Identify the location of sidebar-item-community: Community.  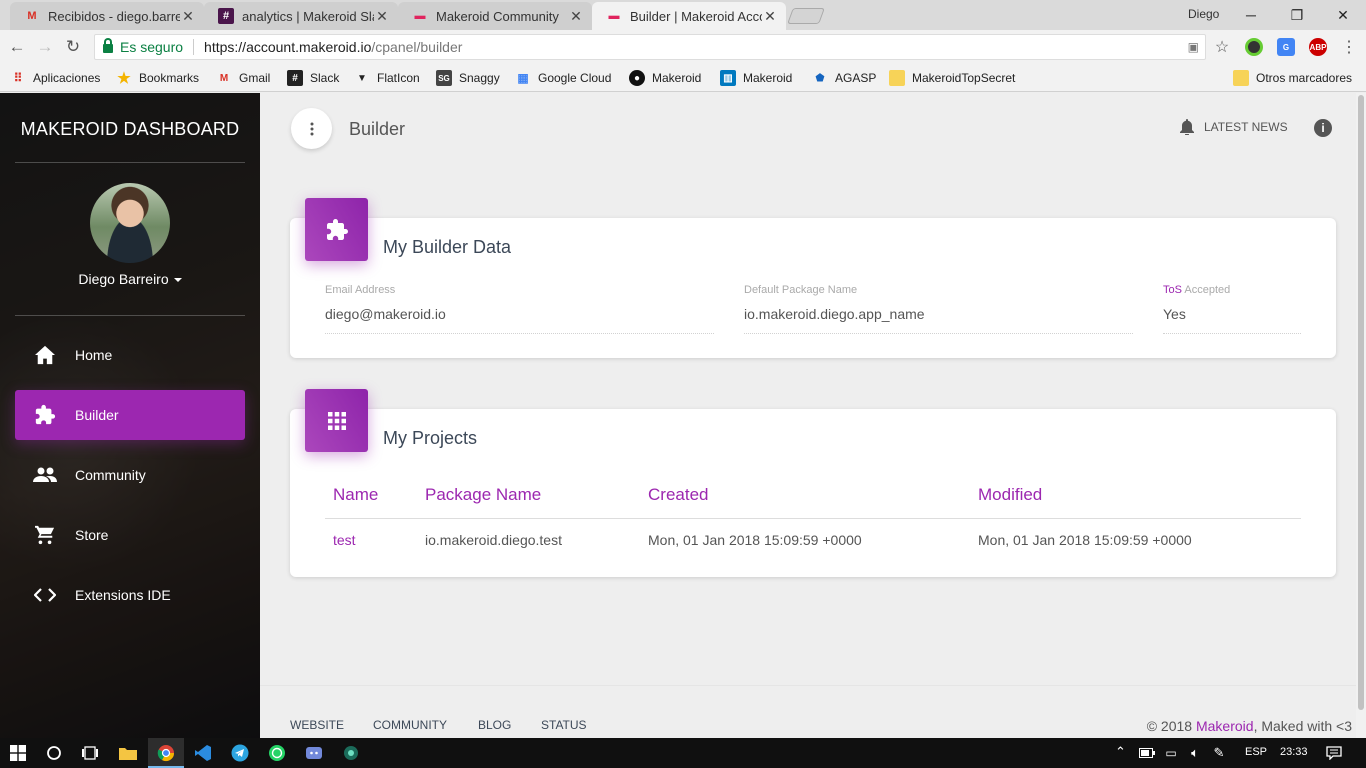
(130, 475).